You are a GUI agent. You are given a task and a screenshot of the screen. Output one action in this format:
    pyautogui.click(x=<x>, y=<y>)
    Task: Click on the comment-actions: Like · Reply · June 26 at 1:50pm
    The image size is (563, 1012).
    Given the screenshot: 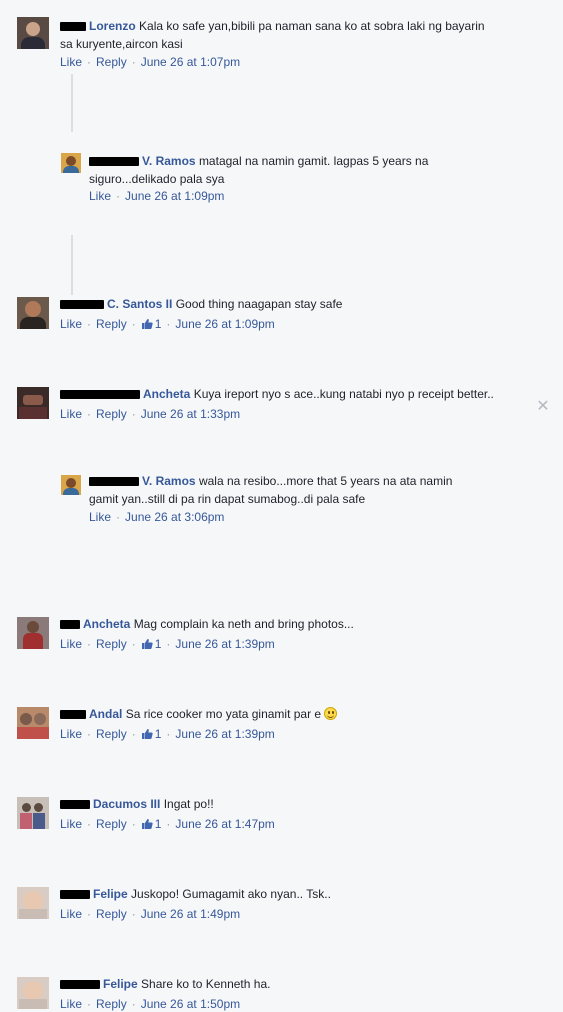 What is the action you would take?
    pyautogui.click(x=150, y=1004)
    